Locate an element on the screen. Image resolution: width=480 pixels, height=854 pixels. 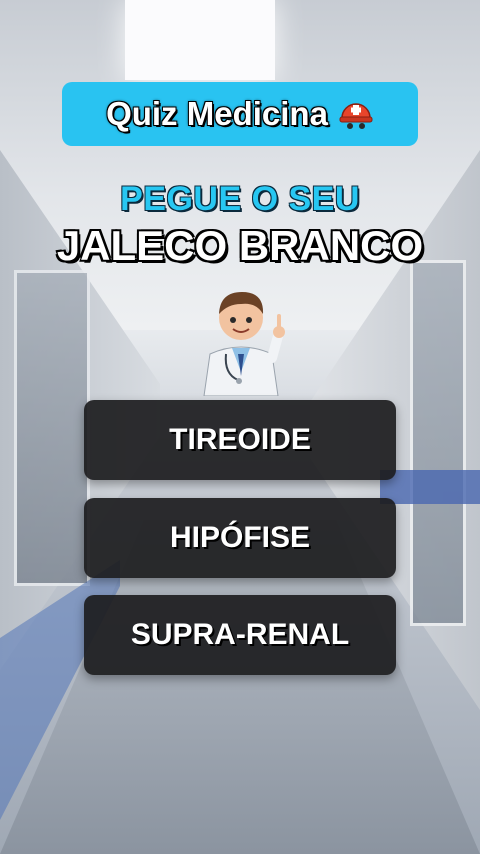
wall-stripe is located at coordinates (430, 487).